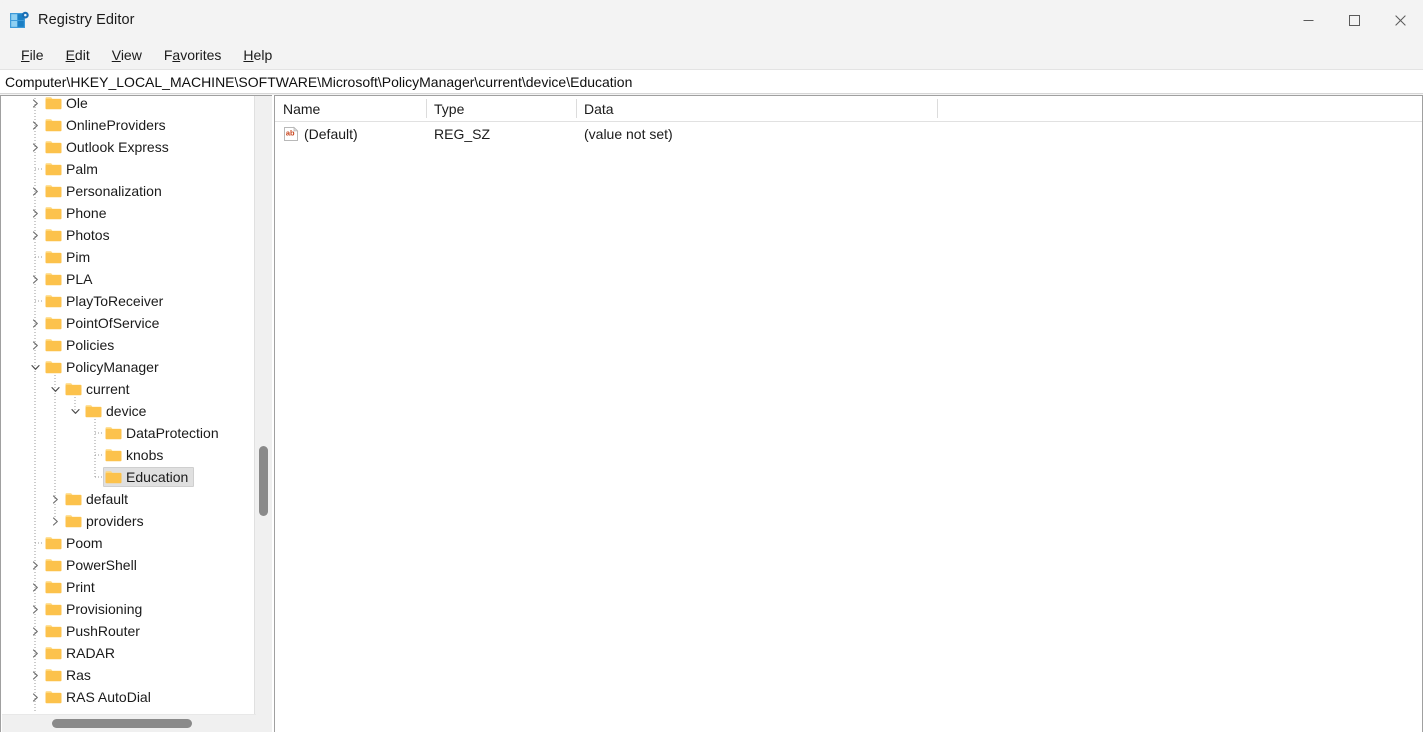 This screenshot has height=732, width=1423. Describe the element at coordinates (128, 543) in the screenshot. I see `tree-item-poom: Poom` at that location.